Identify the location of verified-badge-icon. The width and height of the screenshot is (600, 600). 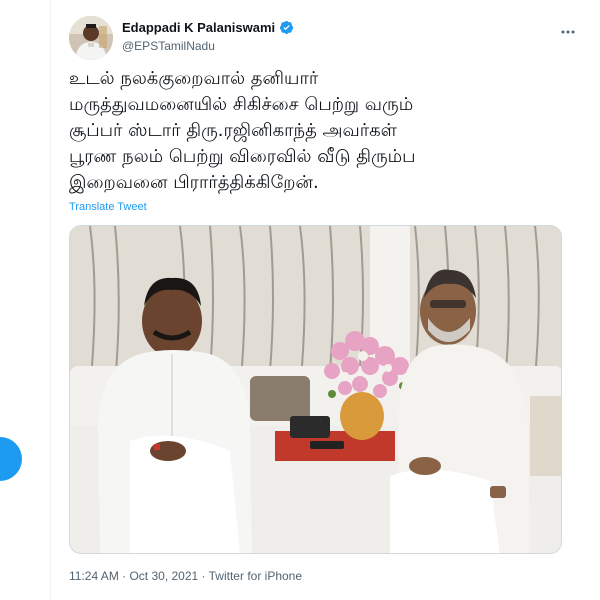
(287, 27).